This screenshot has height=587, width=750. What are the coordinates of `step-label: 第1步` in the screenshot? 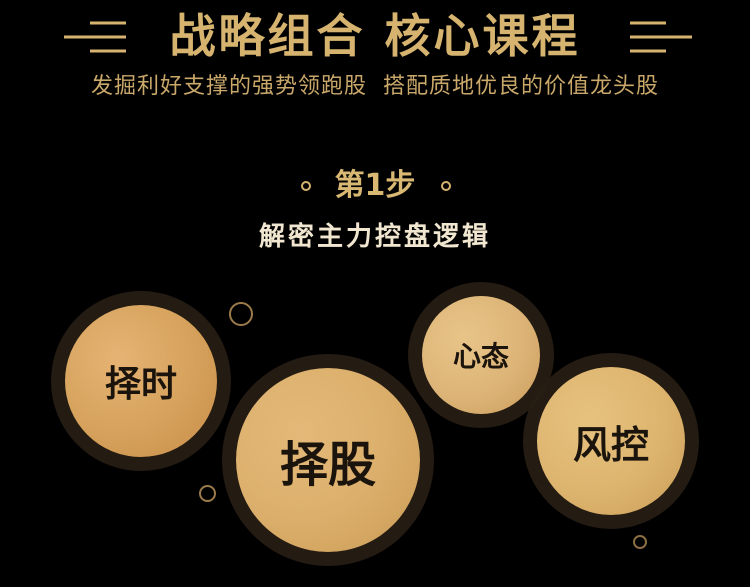 It's located at (375, 185).